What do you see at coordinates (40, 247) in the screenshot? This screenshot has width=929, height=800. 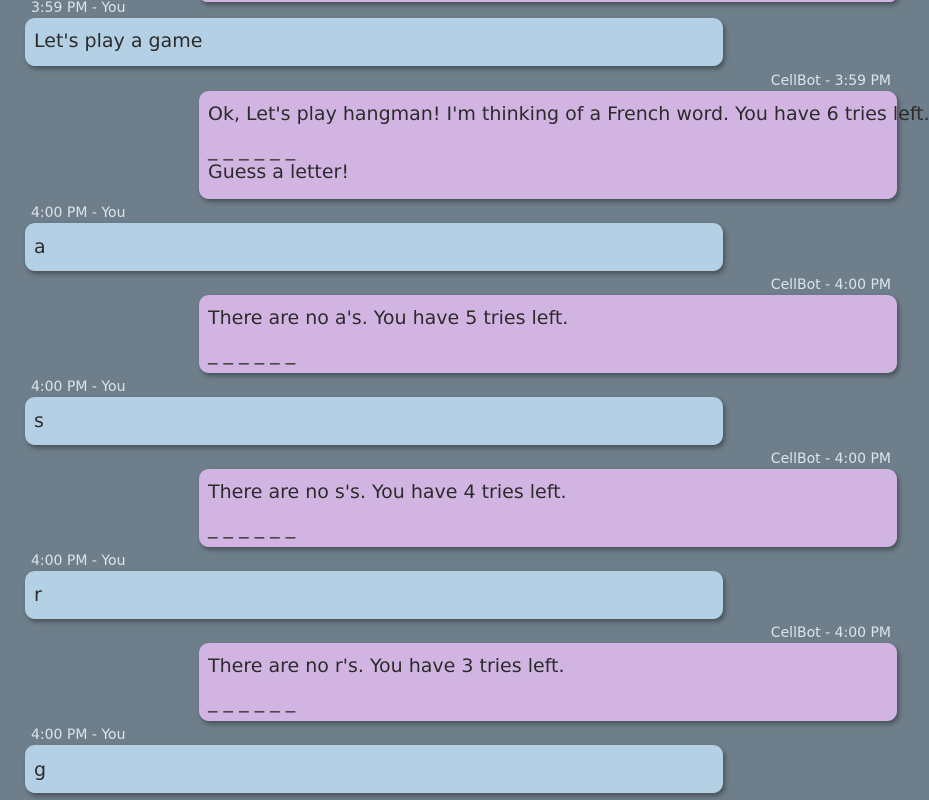 I see `message-text: a` at bounding box center [40, 247].